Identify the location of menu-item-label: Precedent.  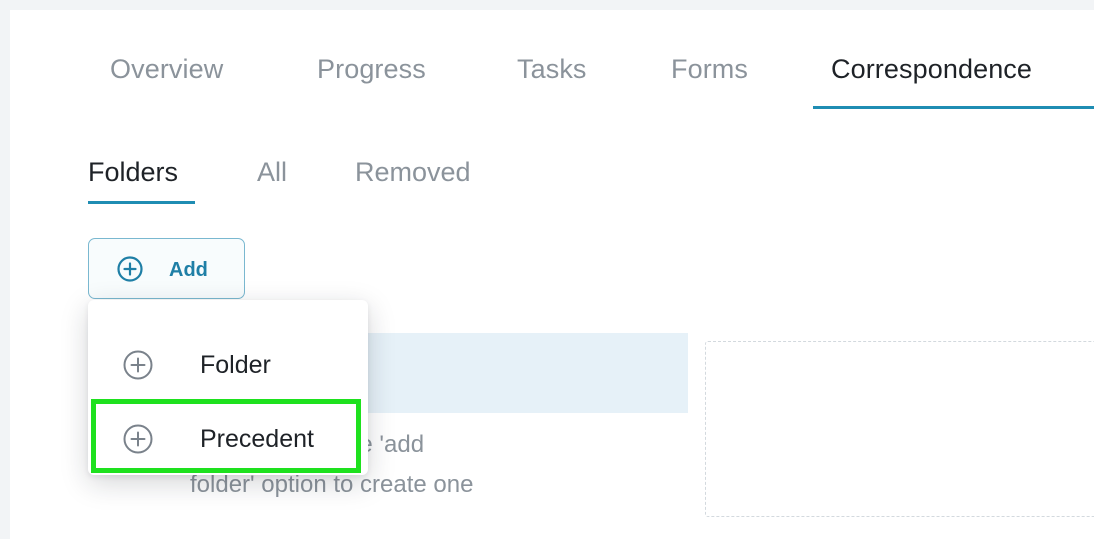
(257, 439).